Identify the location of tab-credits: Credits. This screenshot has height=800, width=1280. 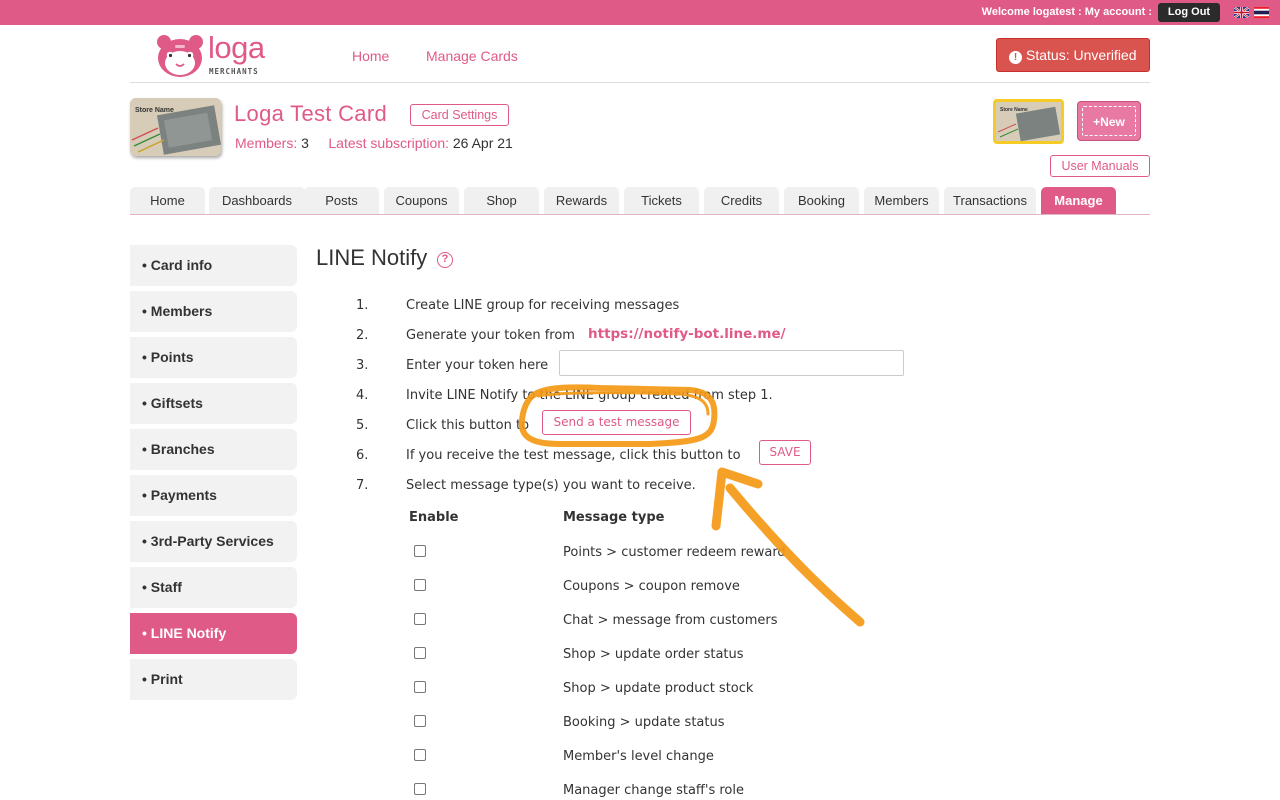
(741, 201).